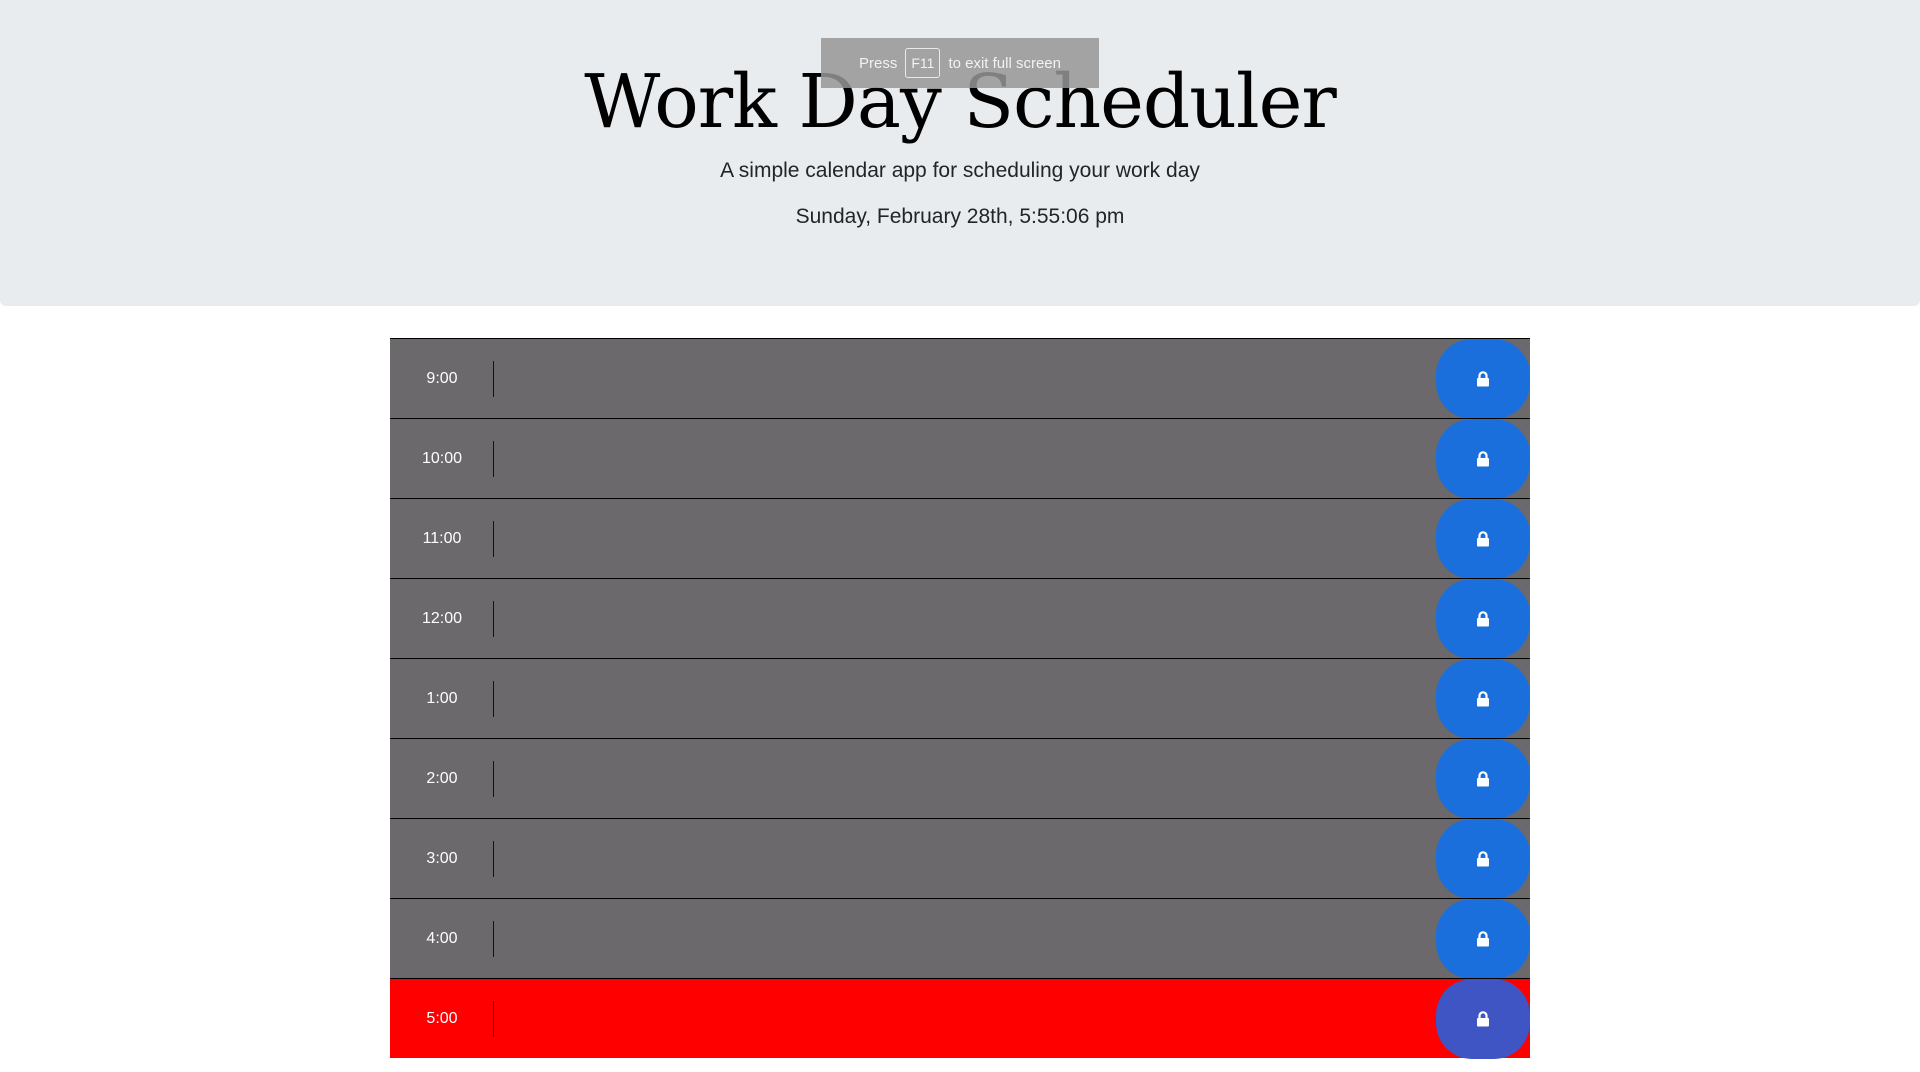 The image size is (1920, 1072). Describe the element at coordinates (442, 458) in the screenshot. I see `hour-label: 10:00` at that location.